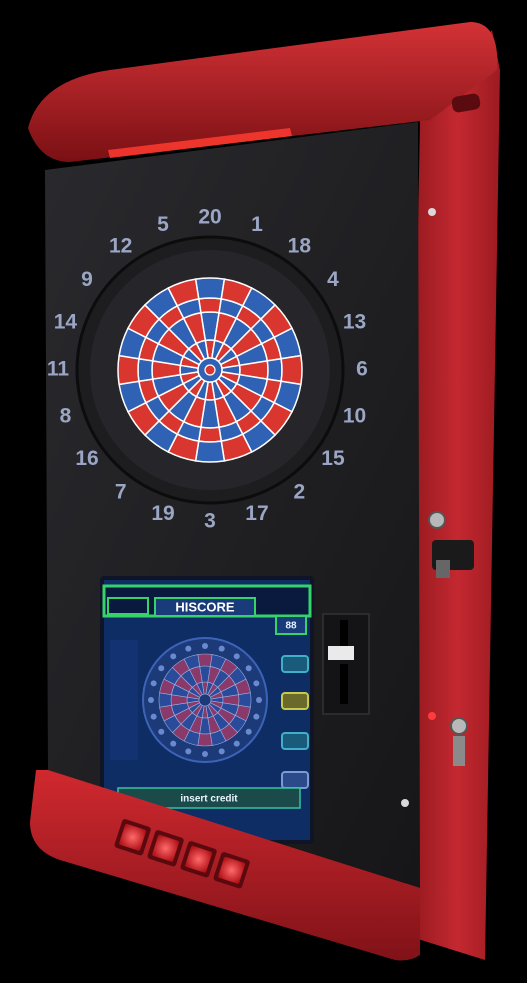 The height and width of the screenshot is (983, 527). I want to click on board-number: 12, so click(120, 246).